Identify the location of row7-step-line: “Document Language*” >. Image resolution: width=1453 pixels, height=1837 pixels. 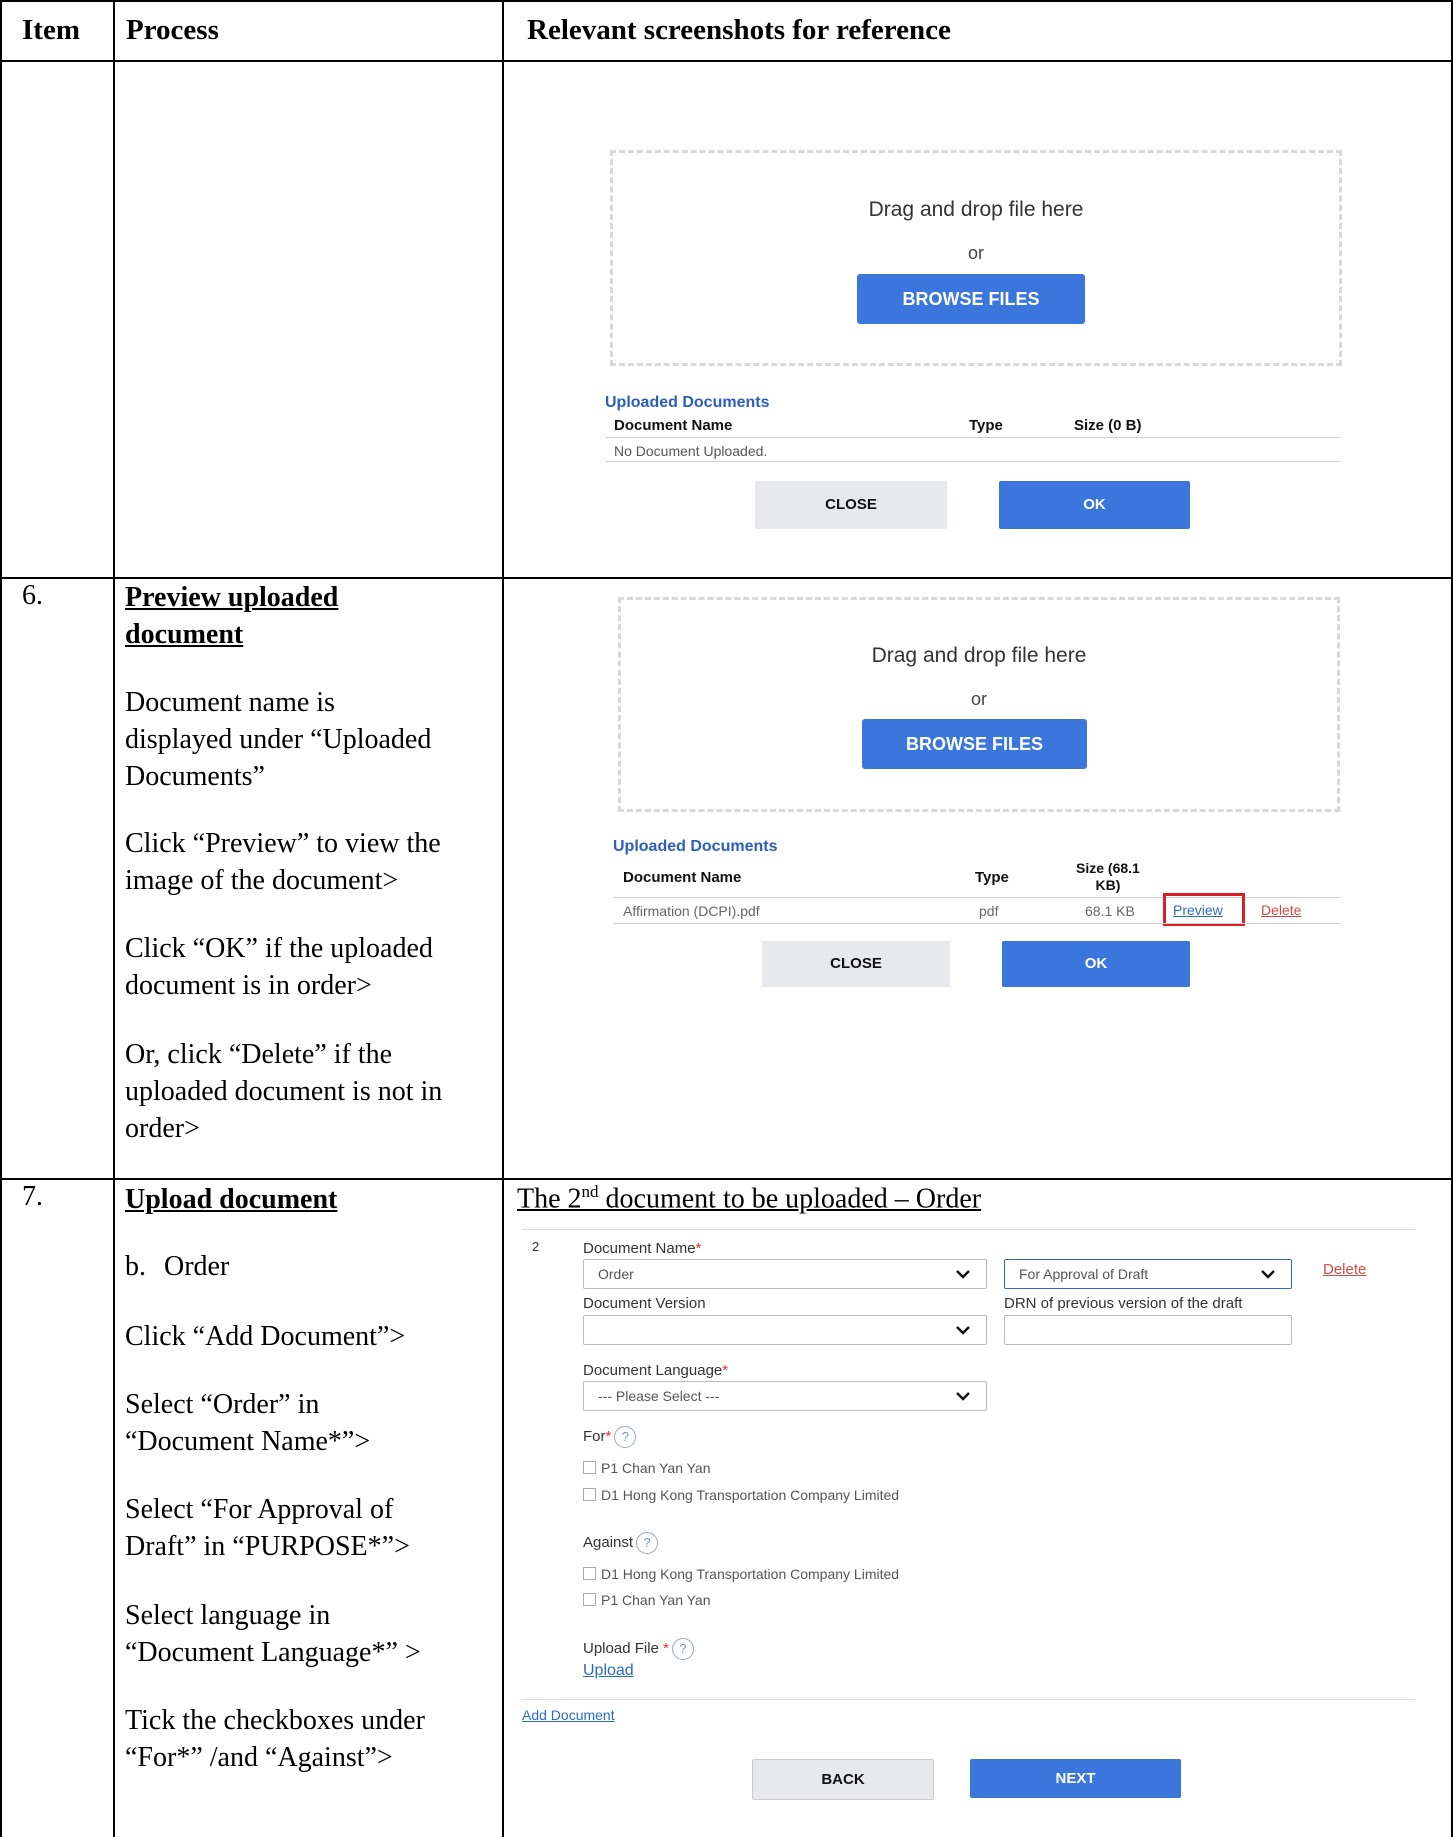
(273, 1652).